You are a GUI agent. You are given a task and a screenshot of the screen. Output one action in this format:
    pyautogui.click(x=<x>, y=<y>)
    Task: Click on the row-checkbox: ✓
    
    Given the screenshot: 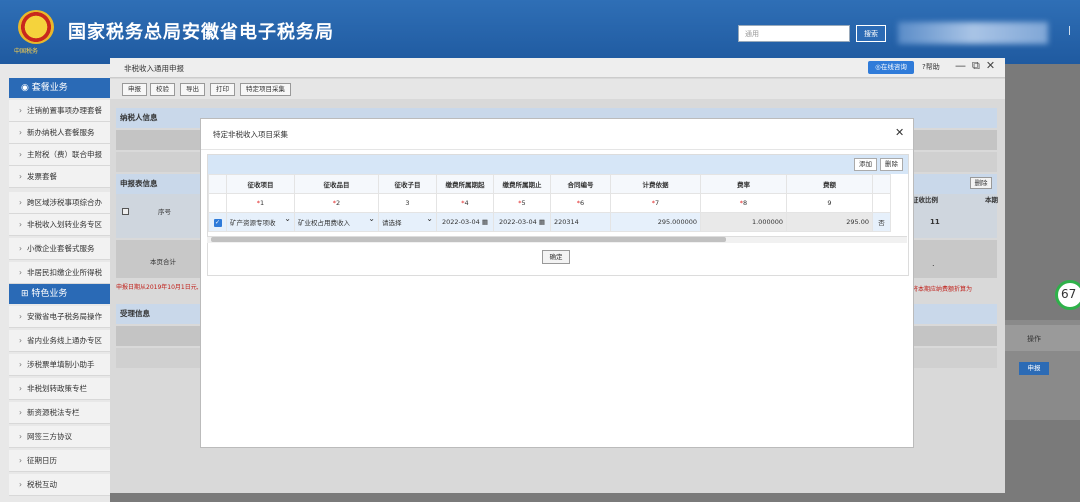 What is the action you would take?
    pyautogui.click(x=217, y=222)
    